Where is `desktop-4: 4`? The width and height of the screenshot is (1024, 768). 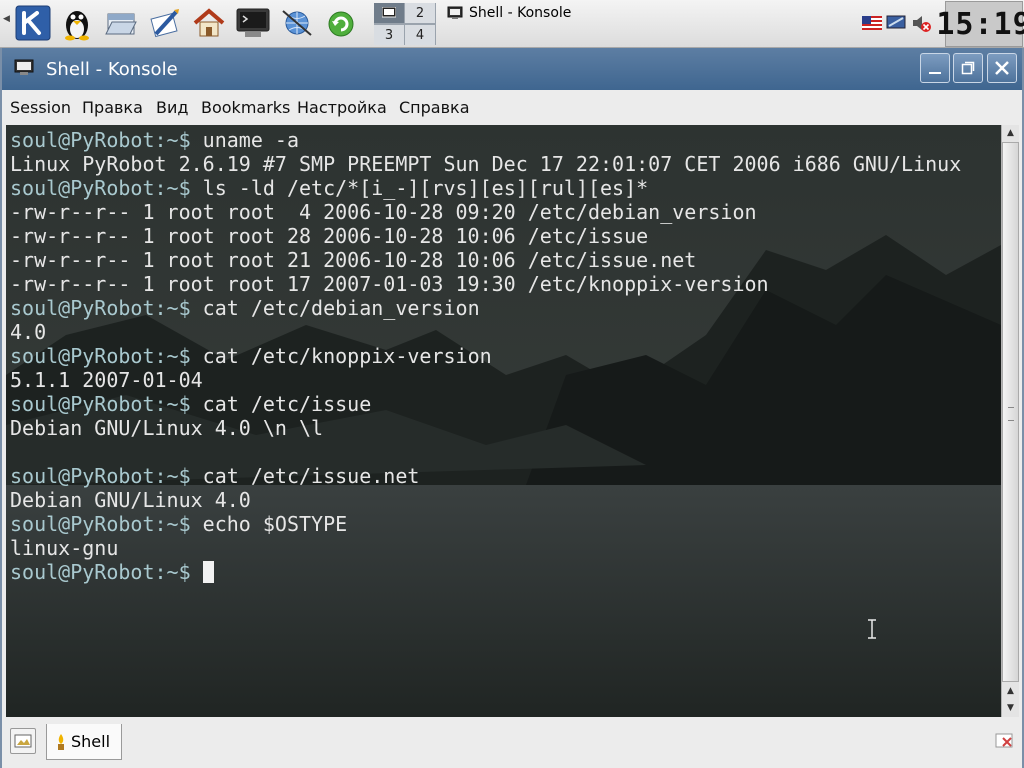
desktop-4: 4 is located at coordinates (420, 35).